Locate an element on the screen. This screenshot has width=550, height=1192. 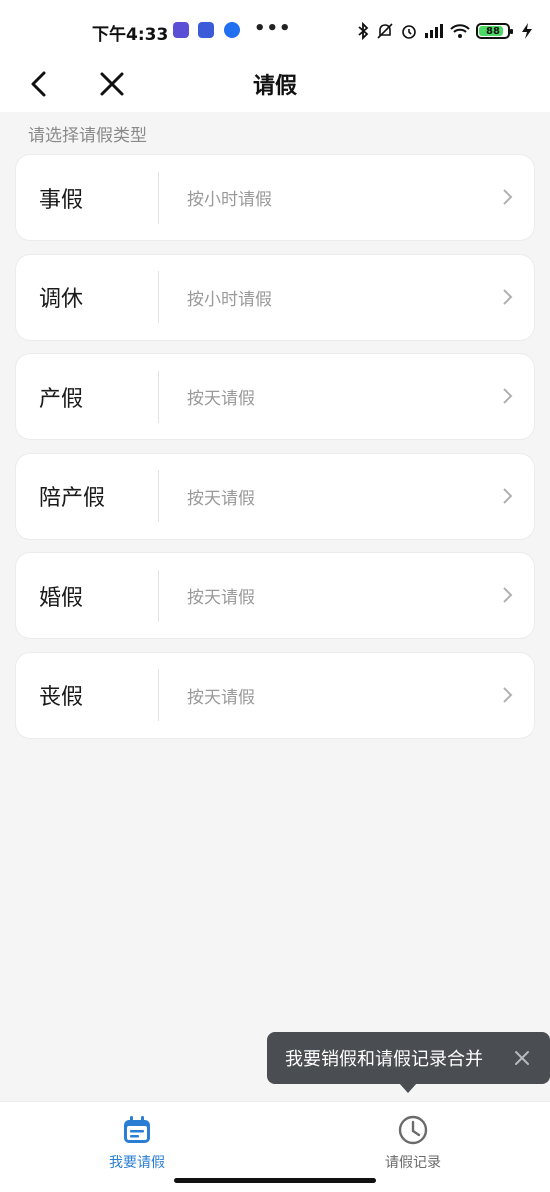
mute-icon is located at coordinates (385, 31).